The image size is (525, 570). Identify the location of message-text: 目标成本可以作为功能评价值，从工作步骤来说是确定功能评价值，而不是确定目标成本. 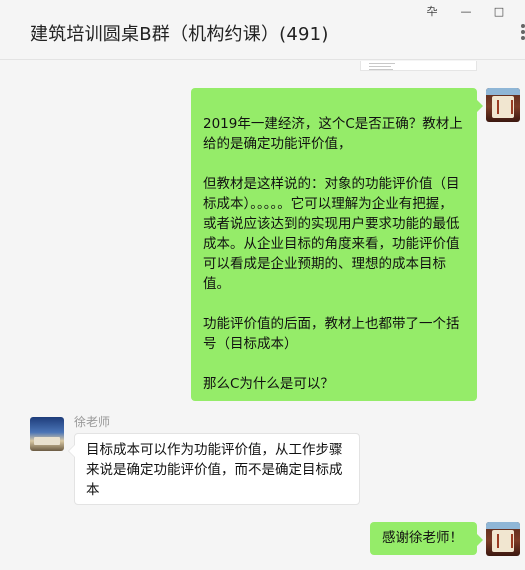
(214, 470).